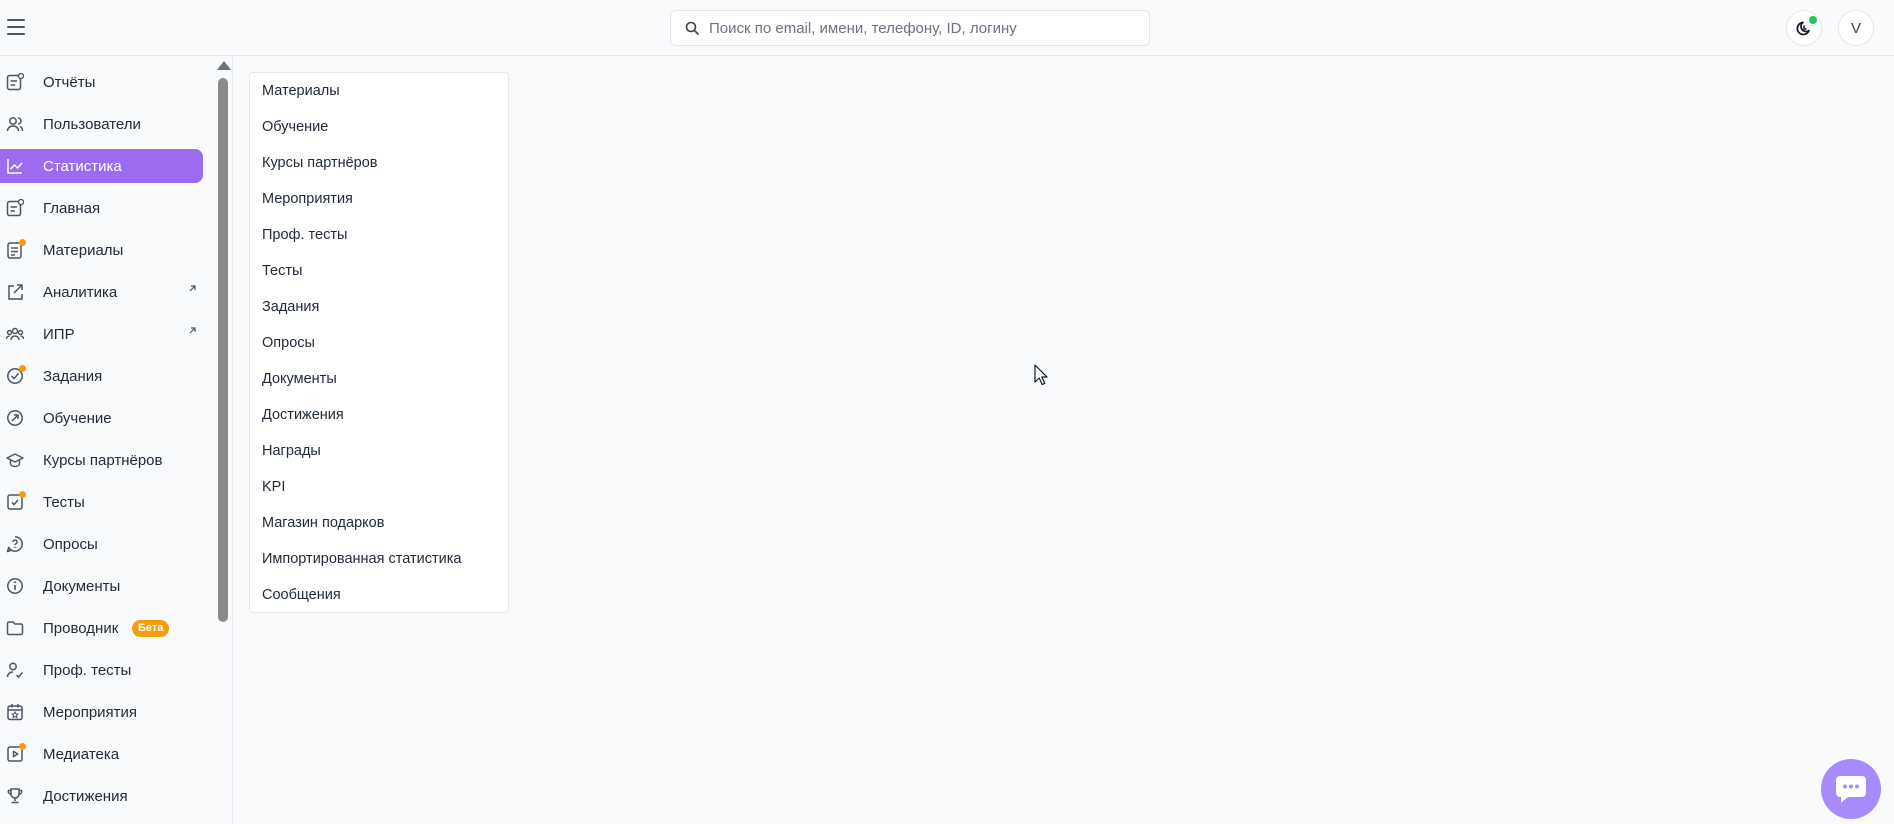 This screenshot has width=1894, height=824. I want to click on sidebar-item-label: Курсы партнёров, so click(103, 460).